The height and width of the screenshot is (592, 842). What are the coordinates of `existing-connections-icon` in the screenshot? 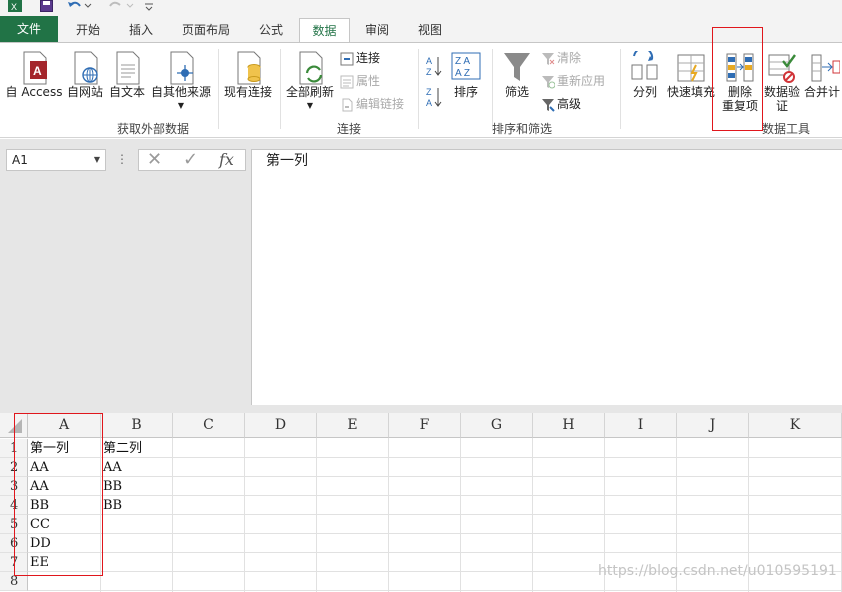 It's located at (249, 68).